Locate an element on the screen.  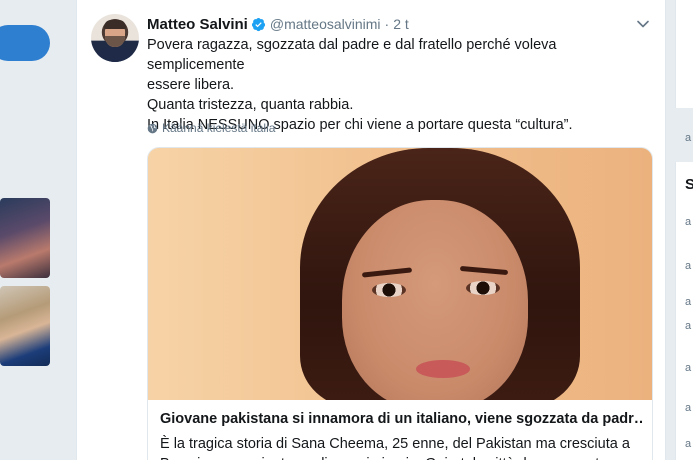
right-sidebar: a S a a a a a a a is located at coordinates (680, 230).